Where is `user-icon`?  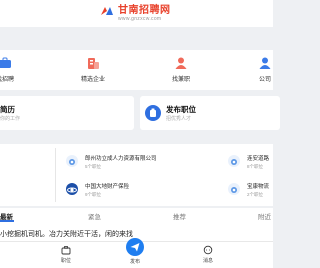
user-icon is located at coordinates (265, 63).